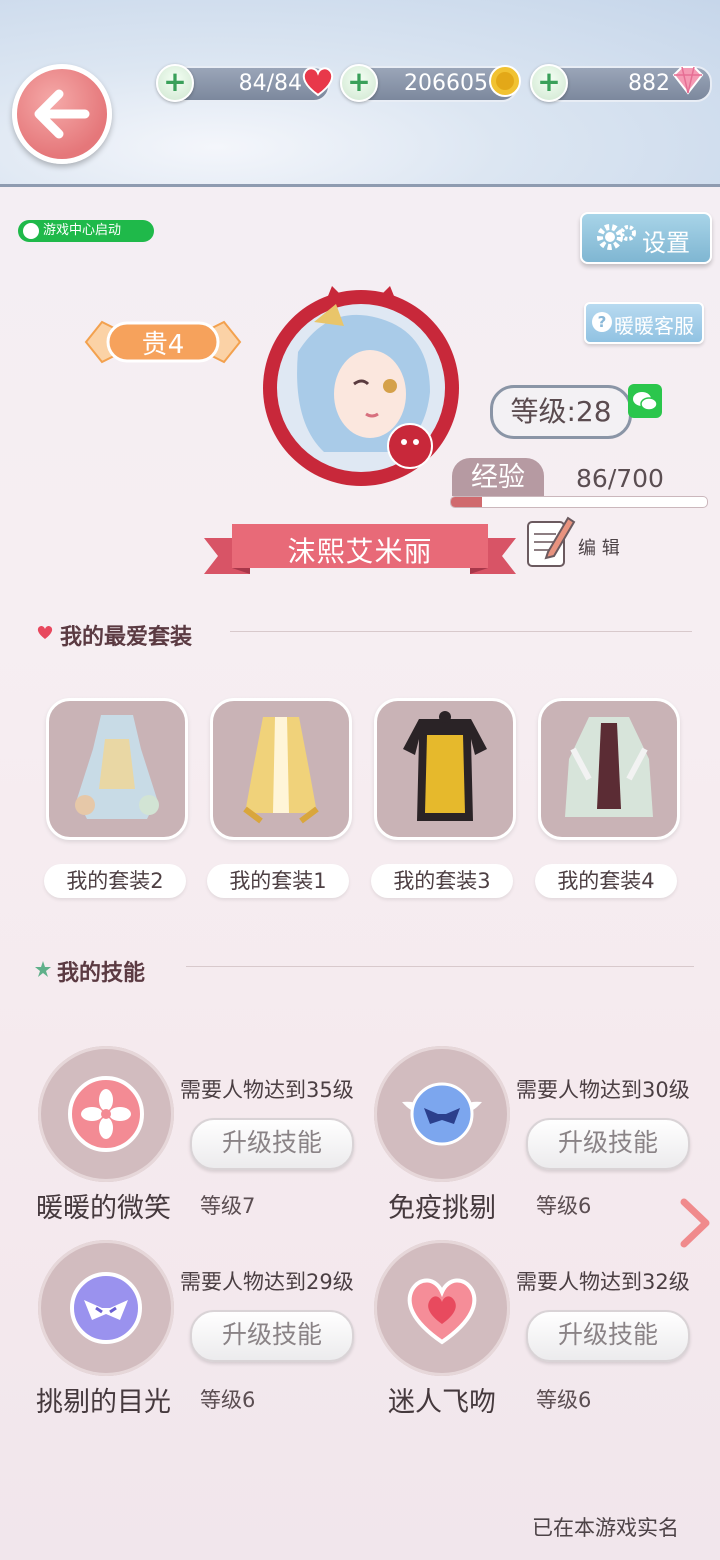  What do you see at coordinates (442, 1208) in the screenshot?
I see `skill-name: 免疫挑剔` at bounding box center [442, 1208].